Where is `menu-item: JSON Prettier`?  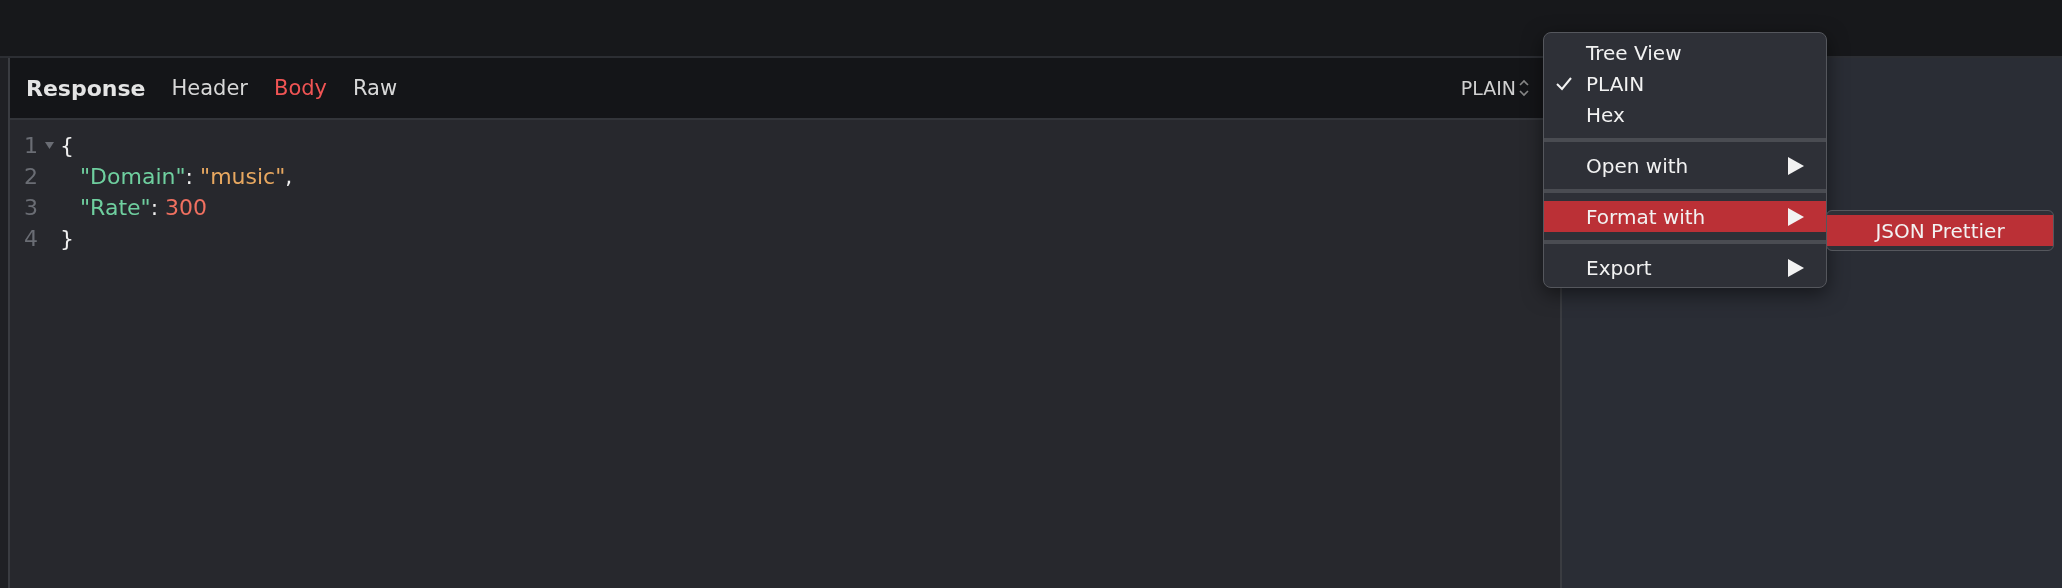
menu-item: JSON Prettier is located at coordinates (1940, 230).